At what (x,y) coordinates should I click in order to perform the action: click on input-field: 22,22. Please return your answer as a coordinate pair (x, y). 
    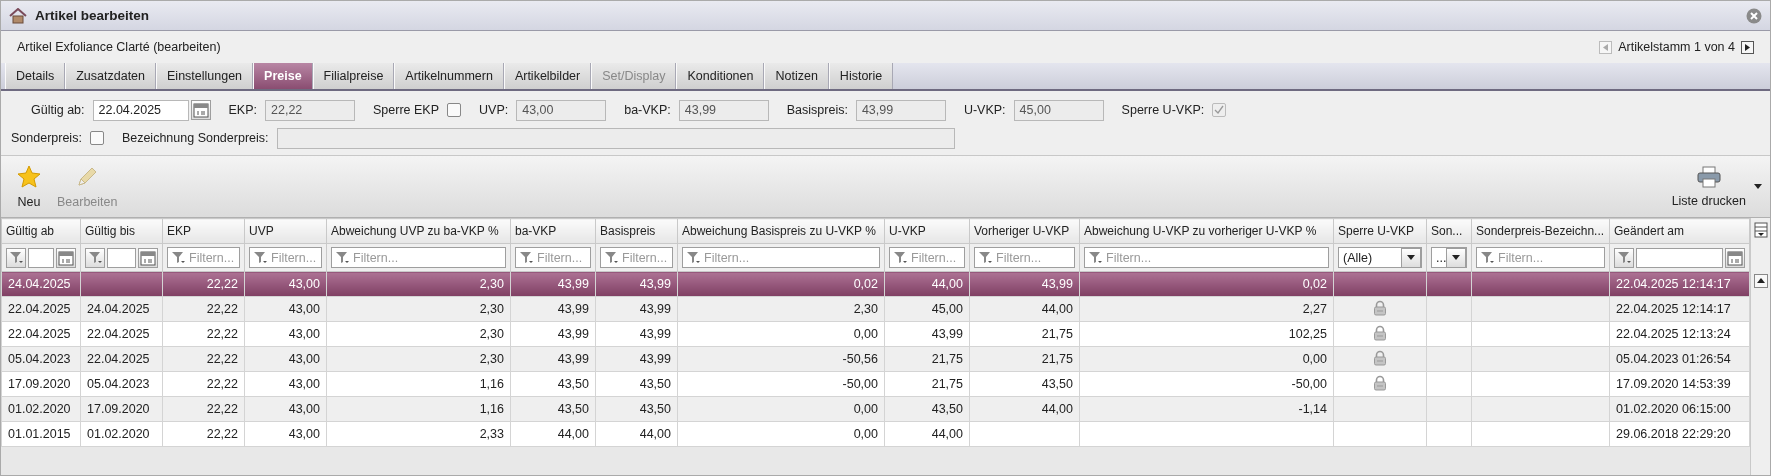
    Looking at the image, I should click on (310, 110).